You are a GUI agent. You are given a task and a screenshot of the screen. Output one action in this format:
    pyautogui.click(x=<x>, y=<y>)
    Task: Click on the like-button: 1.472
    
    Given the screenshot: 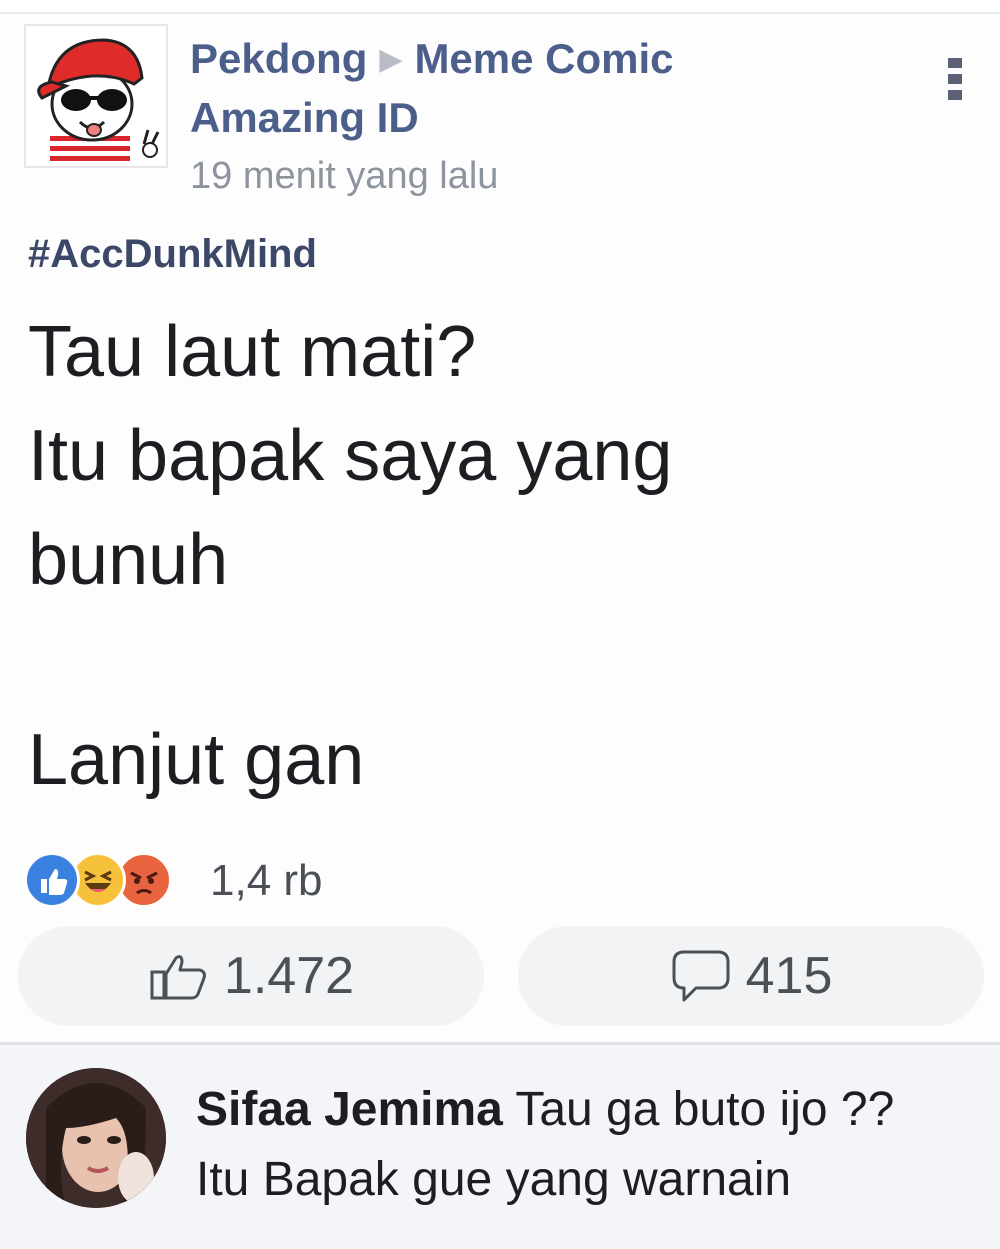 What is the action you would take?
    pyautogui.click(x=251, y=976)
    